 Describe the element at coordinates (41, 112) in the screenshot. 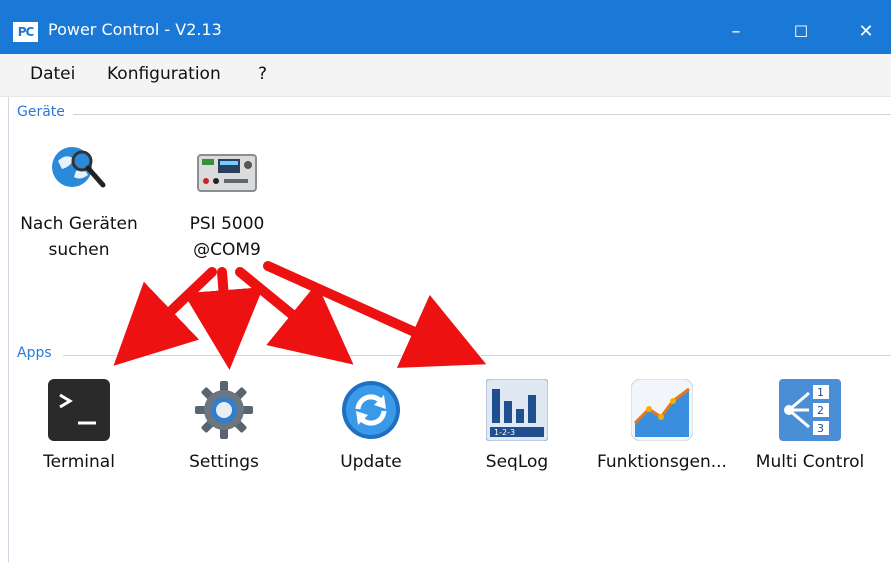

I see `section-devices-title: Geräte` at that location.